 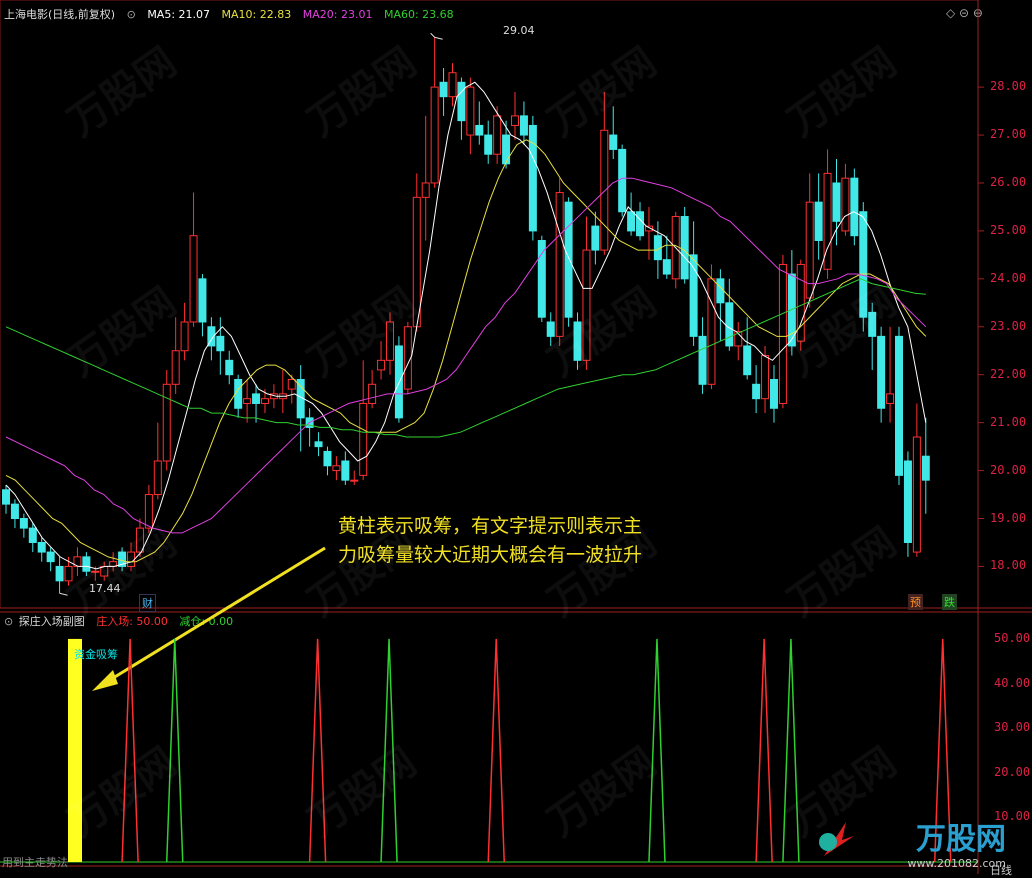 What do you see at coordinates (1008, 469) in the screenshot?
I see `y-tick-label: 20.00` at bounding box center [1008, 469].